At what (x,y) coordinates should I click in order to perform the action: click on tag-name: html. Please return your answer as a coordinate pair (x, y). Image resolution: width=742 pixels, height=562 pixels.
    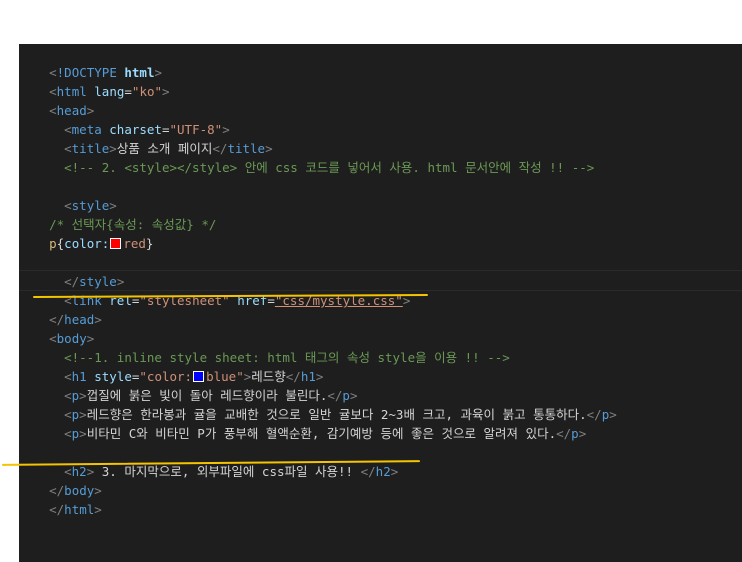
    Looking at the image, I should click on (79, 509).